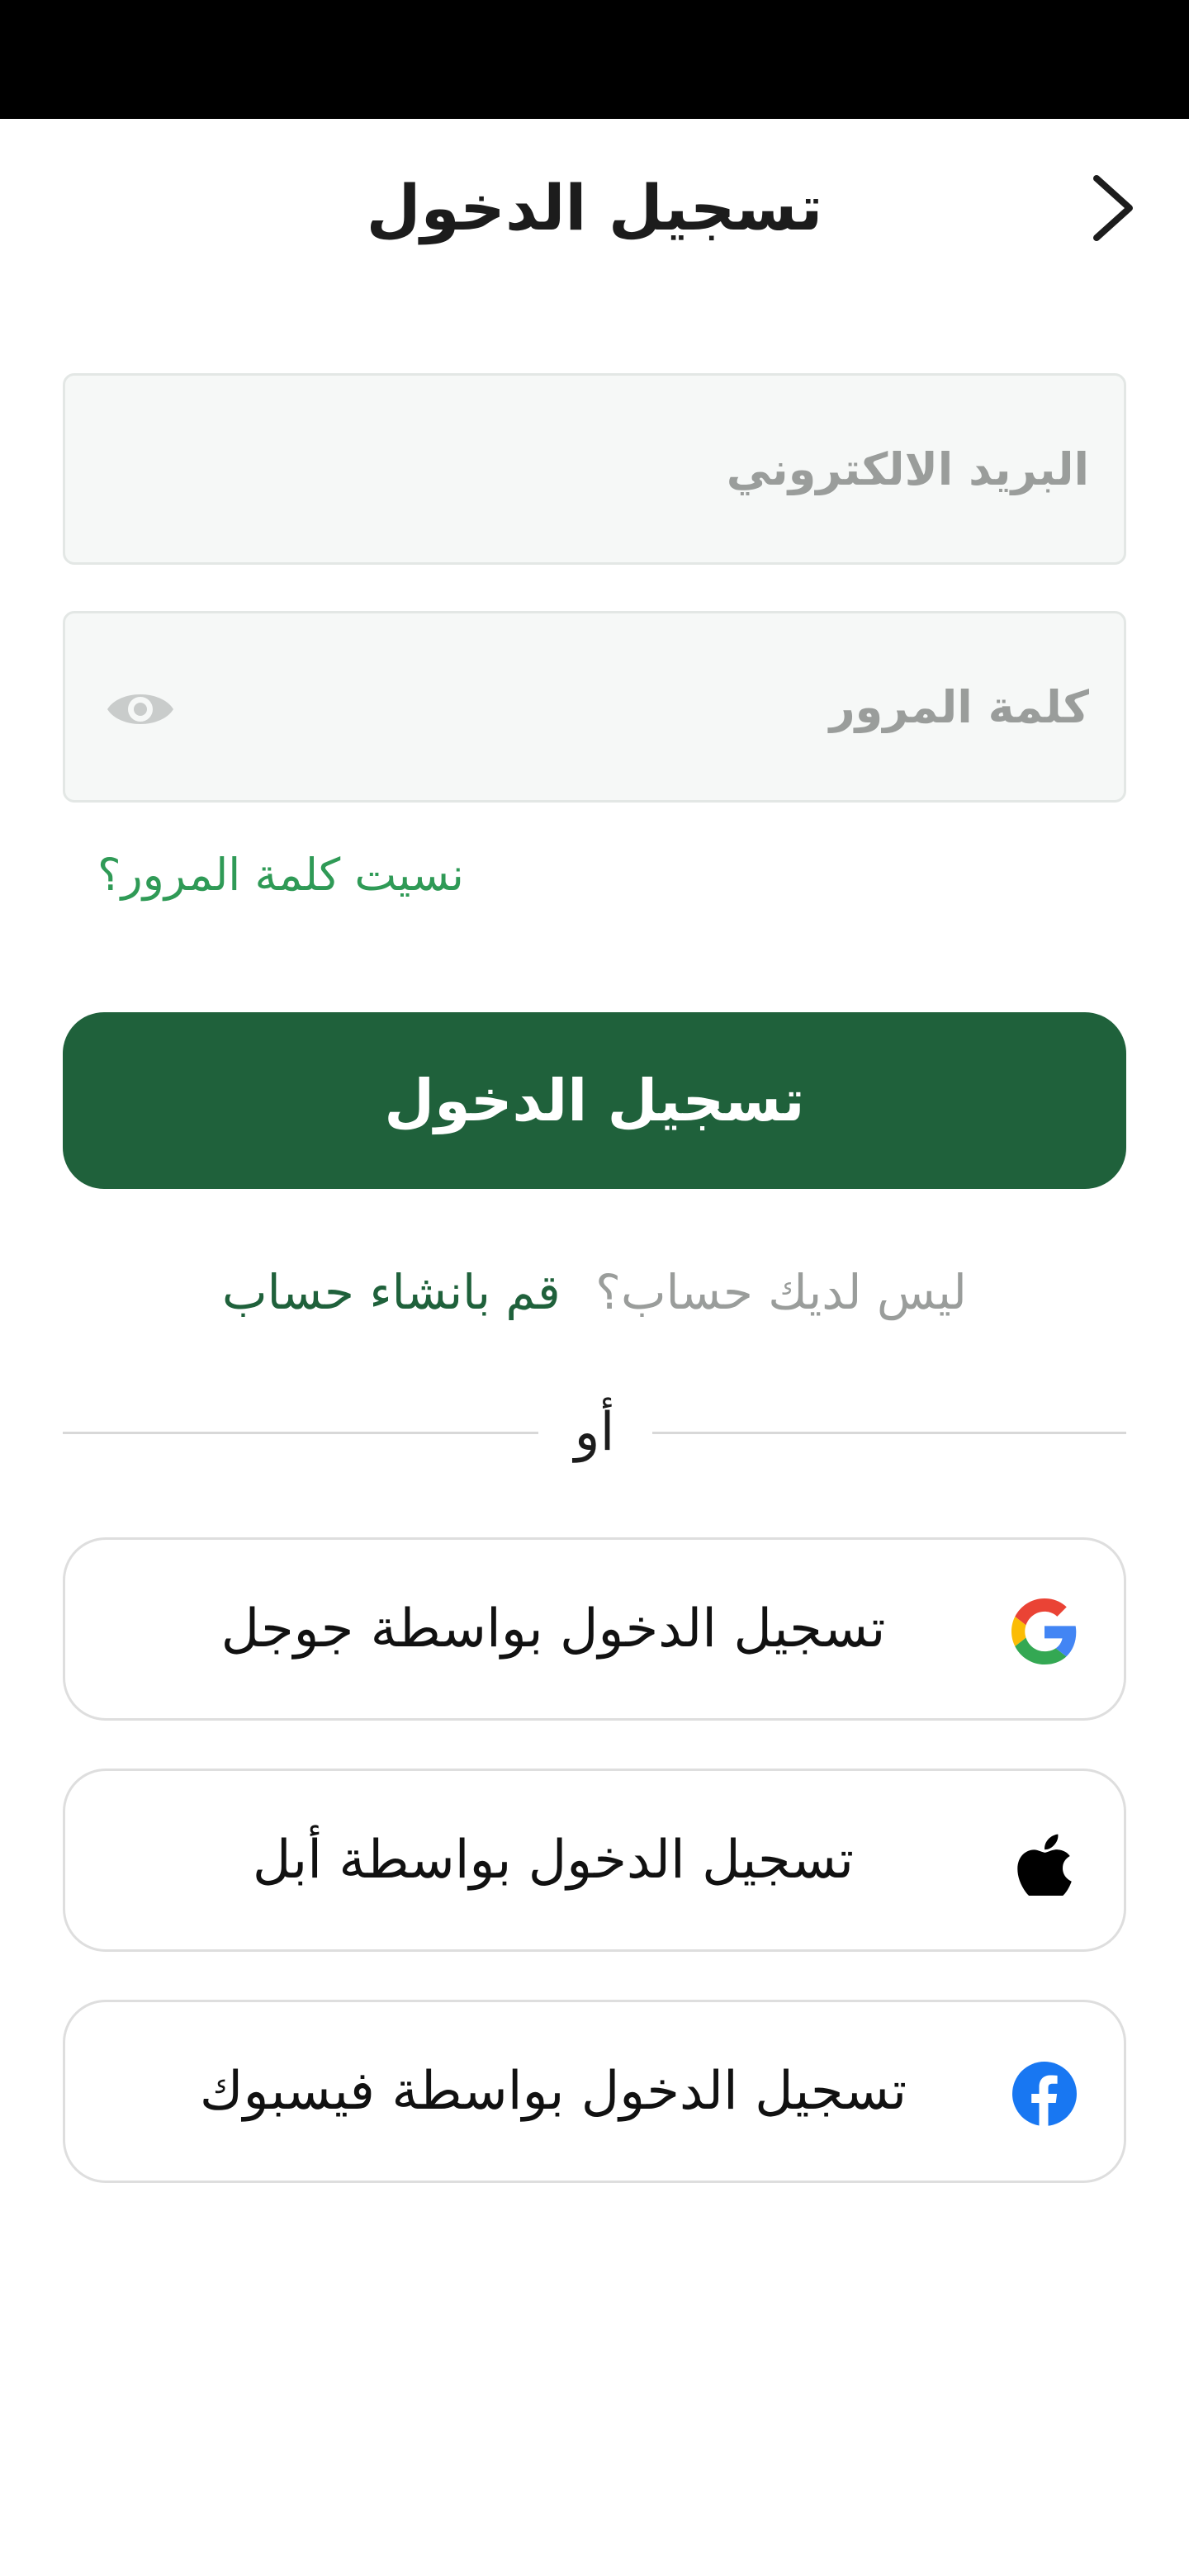 The width and height of the screenshot is (1189, 2576). I want to click on eye-icon, so click(140, 709).